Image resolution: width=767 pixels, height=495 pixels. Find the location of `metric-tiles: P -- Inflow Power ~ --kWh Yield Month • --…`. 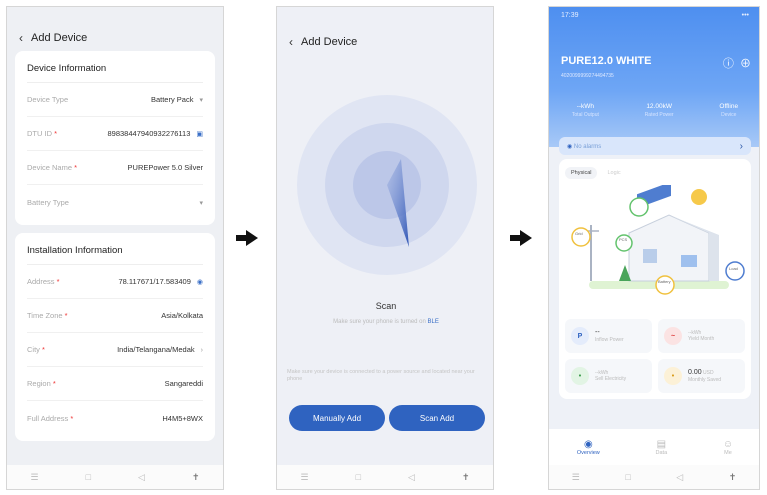

metric-tiles: P -- Inflow Power ~ --kWh Yield Month • --… is located at coordinates (655, 356).